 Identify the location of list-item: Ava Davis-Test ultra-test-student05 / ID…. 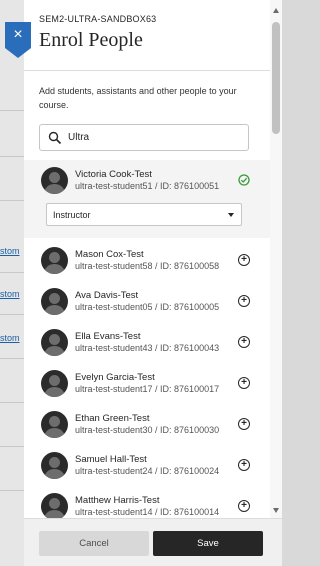
(147, 301).